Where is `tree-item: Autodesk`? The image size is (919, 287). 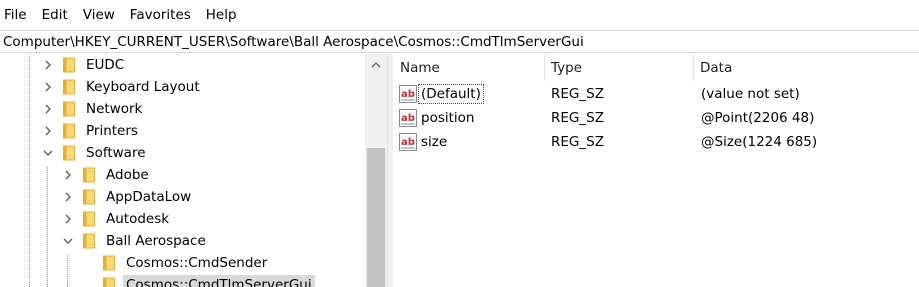 tree-item: Autodesk is located at coordinates (224, 219).